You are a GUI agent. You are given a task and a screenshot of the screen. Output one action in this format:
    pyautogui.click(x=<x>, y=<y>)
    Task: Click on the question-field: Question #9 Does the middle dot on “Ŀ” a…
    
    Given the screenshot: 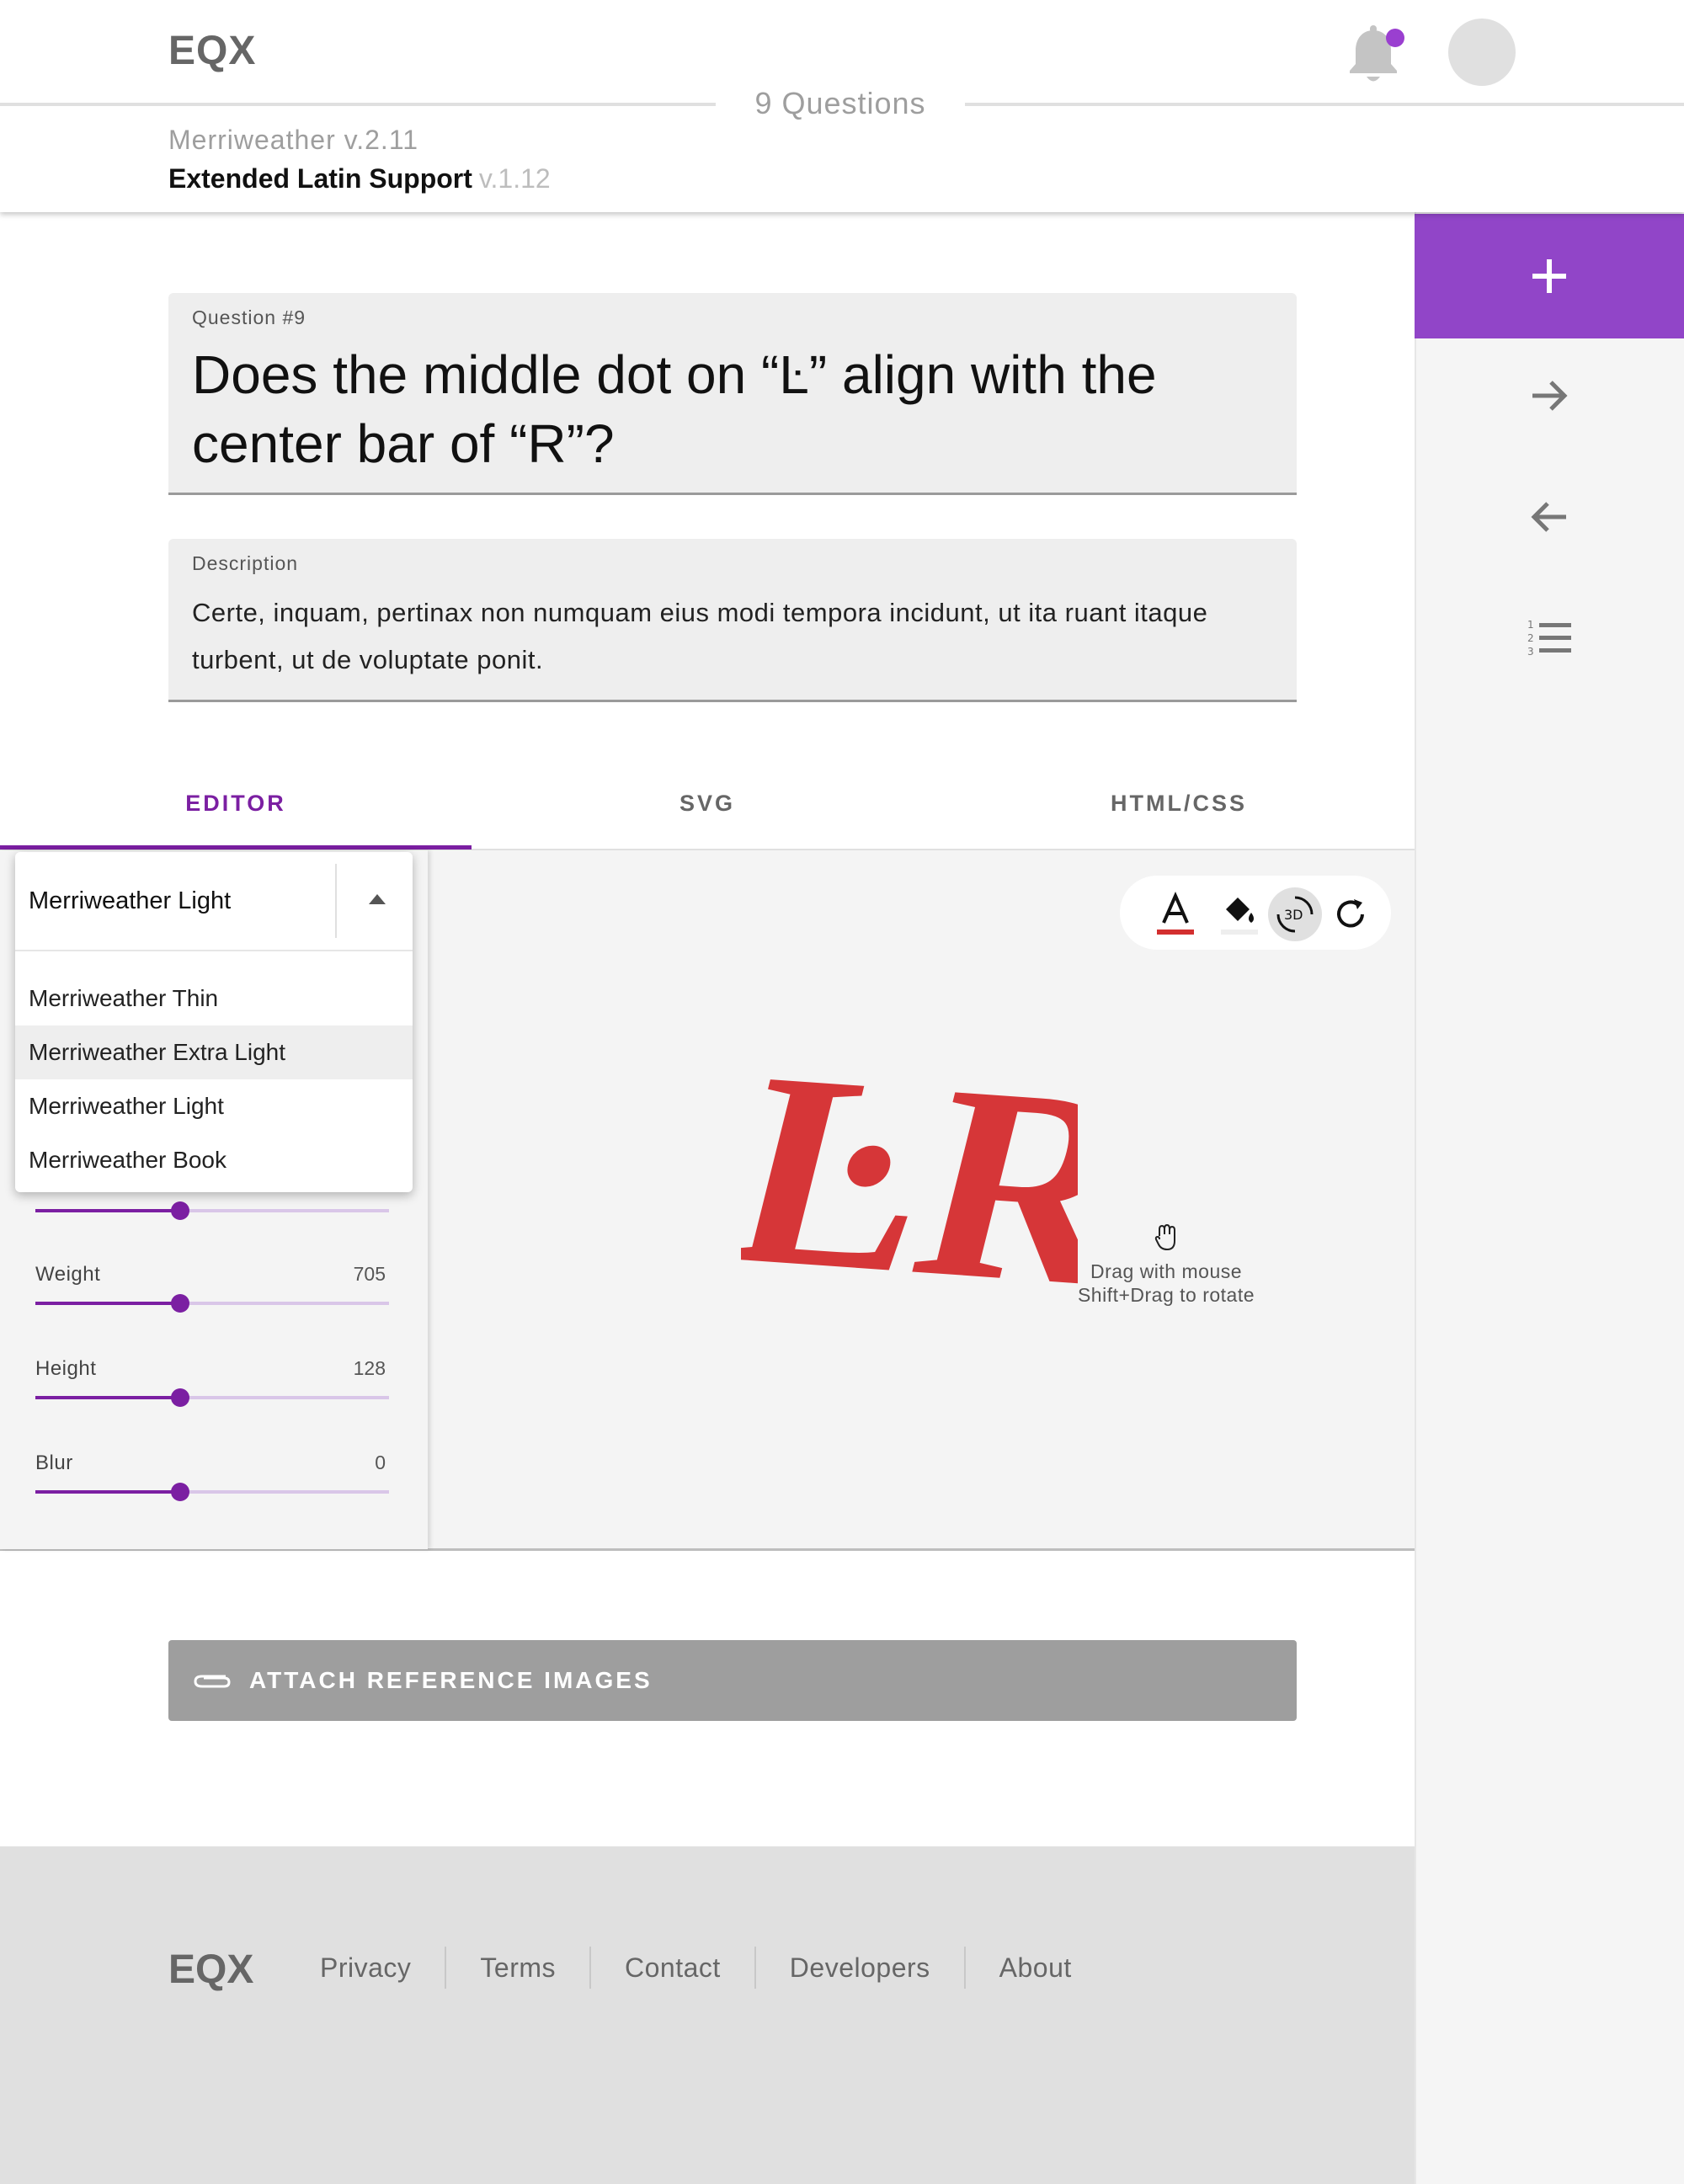 What is the action you would take?
    pyautogui.click(x=732, y=394)
    